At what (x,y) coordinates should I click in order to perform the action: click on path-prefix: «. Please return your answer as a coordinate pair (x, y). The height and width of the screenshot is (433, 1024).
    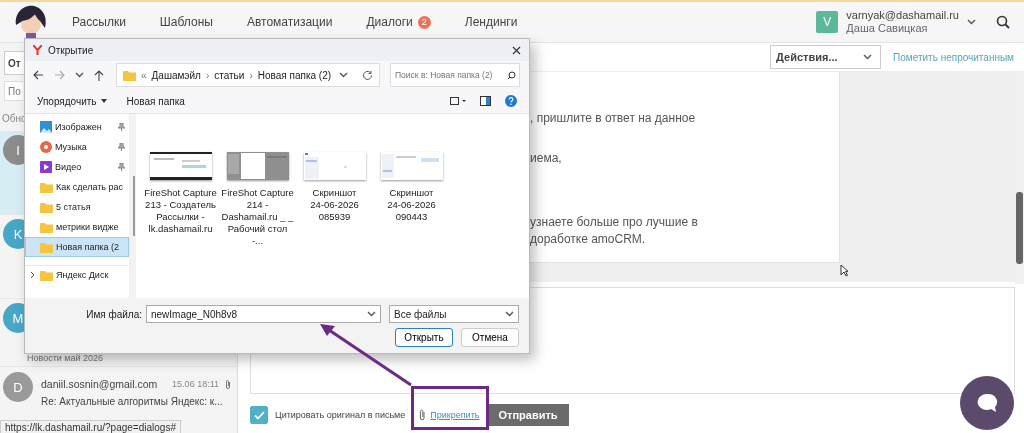
    Looking at the image, I should click on (144, 75).